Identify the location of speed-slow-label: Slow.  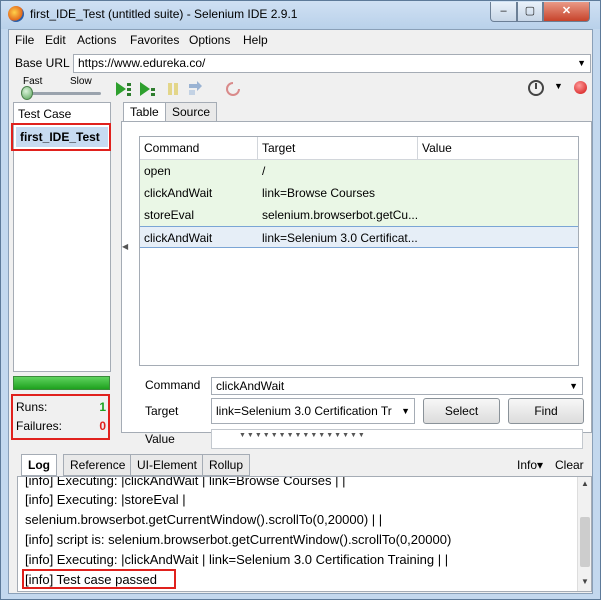
(81, 81).